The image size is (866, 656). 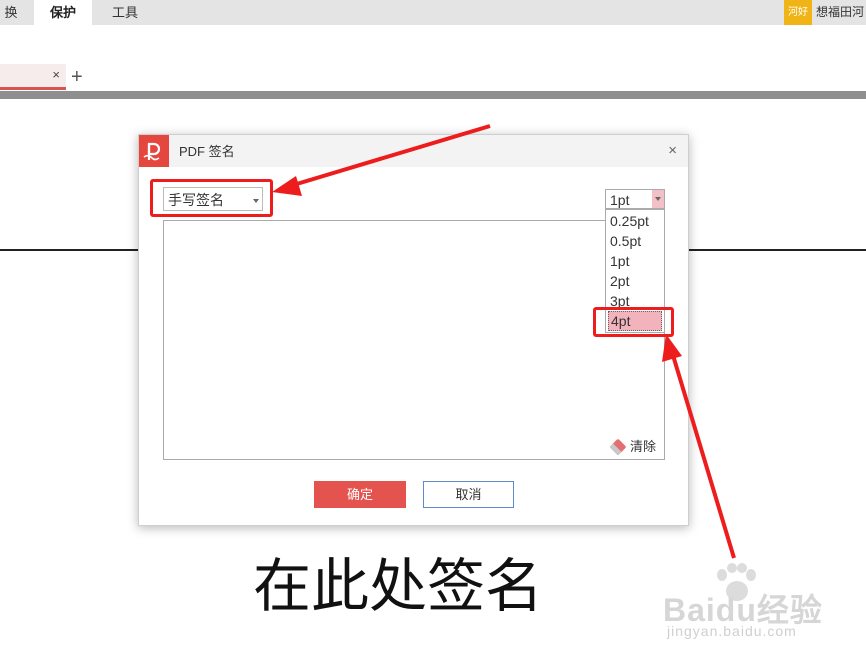 I want to click on sign-here-caption: 在此处签名, so click(x=398, y=586).